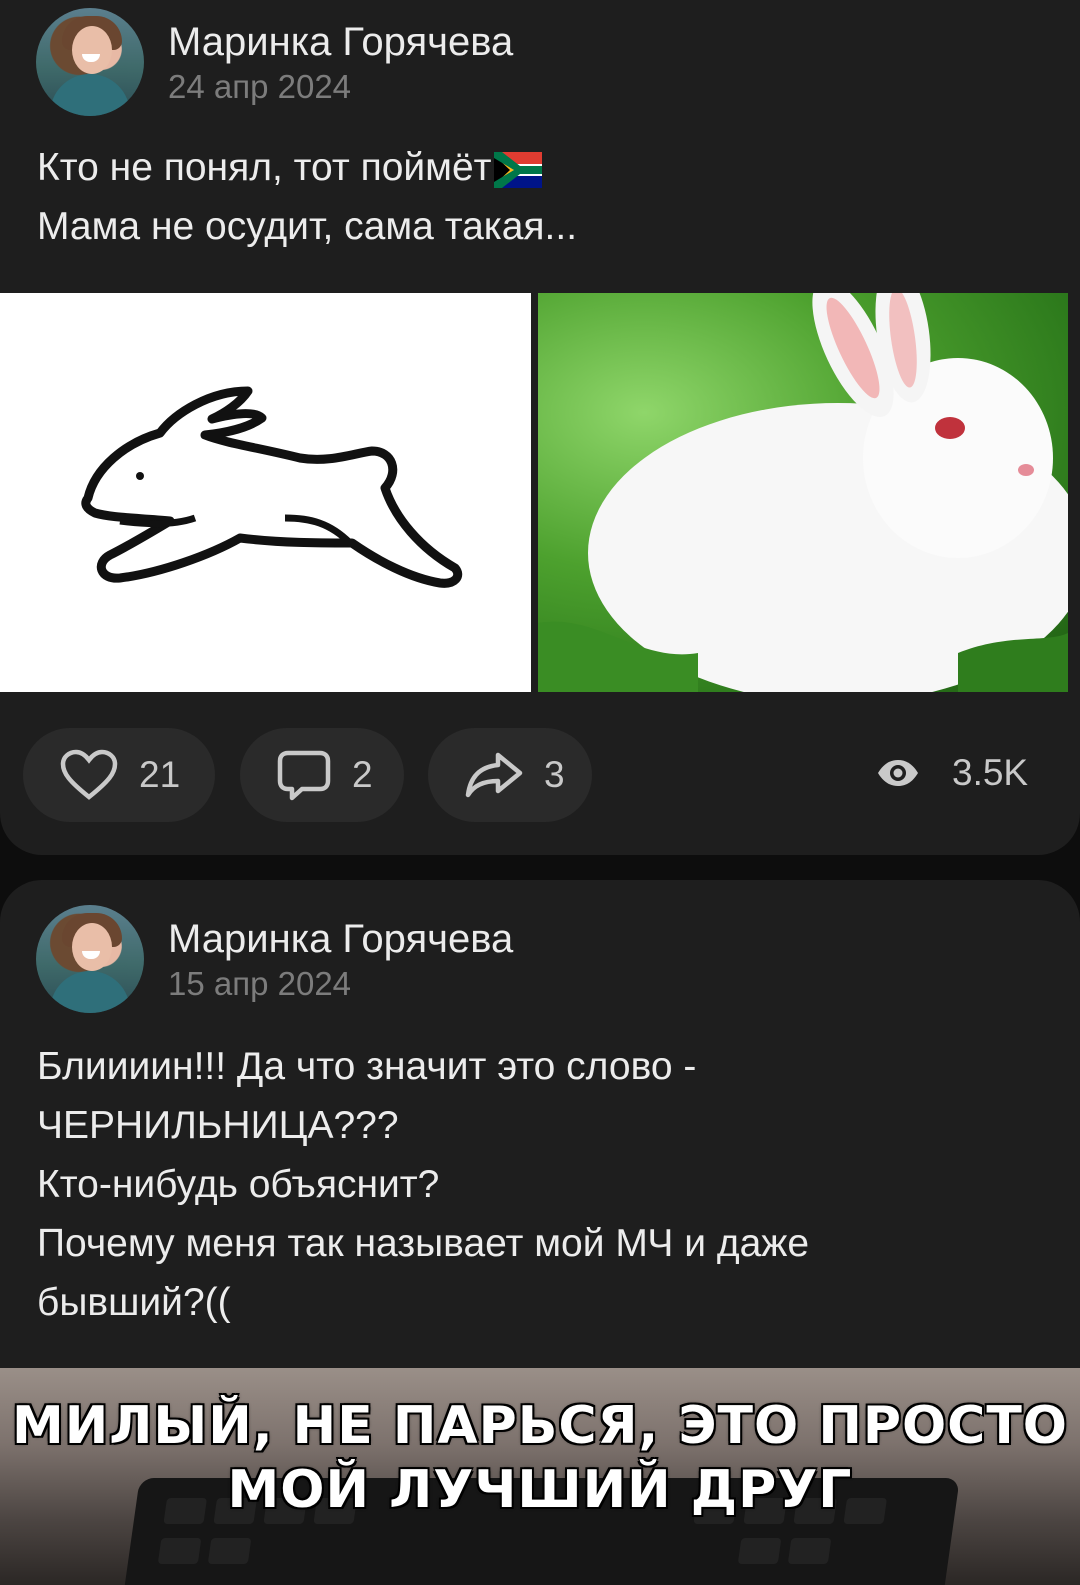 Image resolution: width=1080 pixels, height=1585 pixels. I want to click on meme-caption-line: МОЙ ЛУЧШИЙ ДРУГ, so click(540, 1490).